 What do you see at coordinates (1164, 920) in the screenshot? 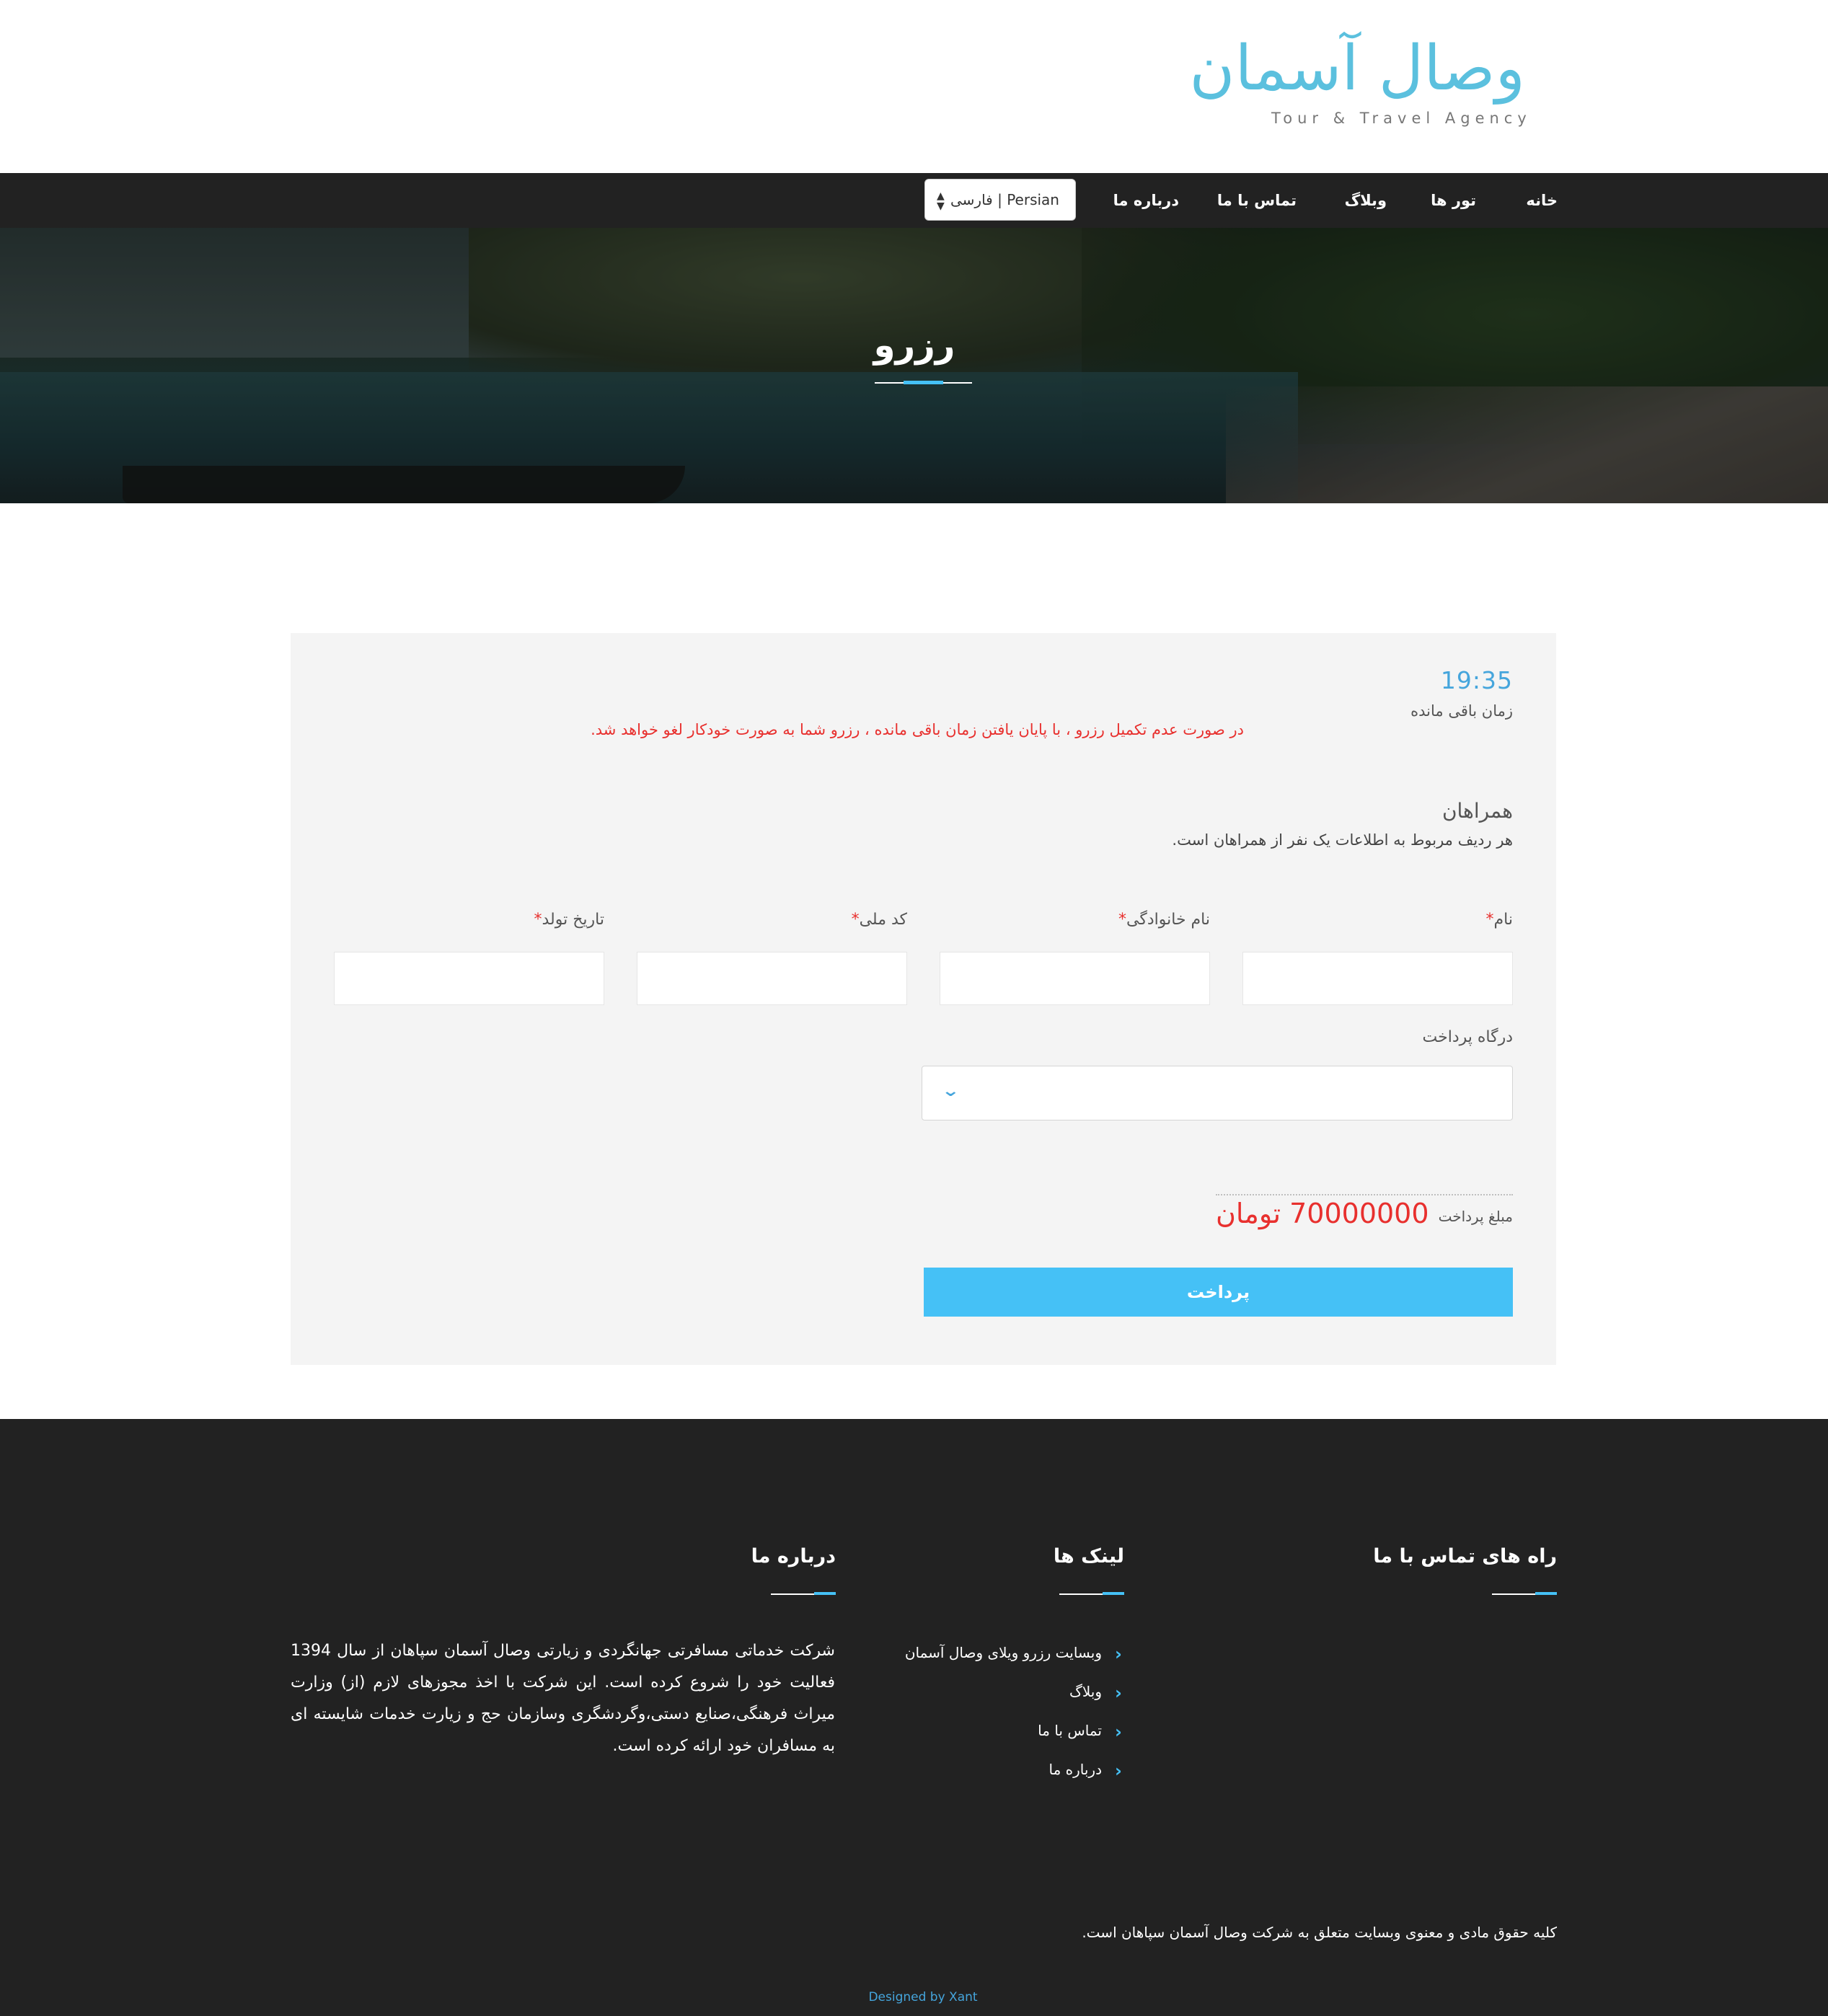
I see `last-name-label: نام خانوادگی*` at bounding box center [1164, 920].